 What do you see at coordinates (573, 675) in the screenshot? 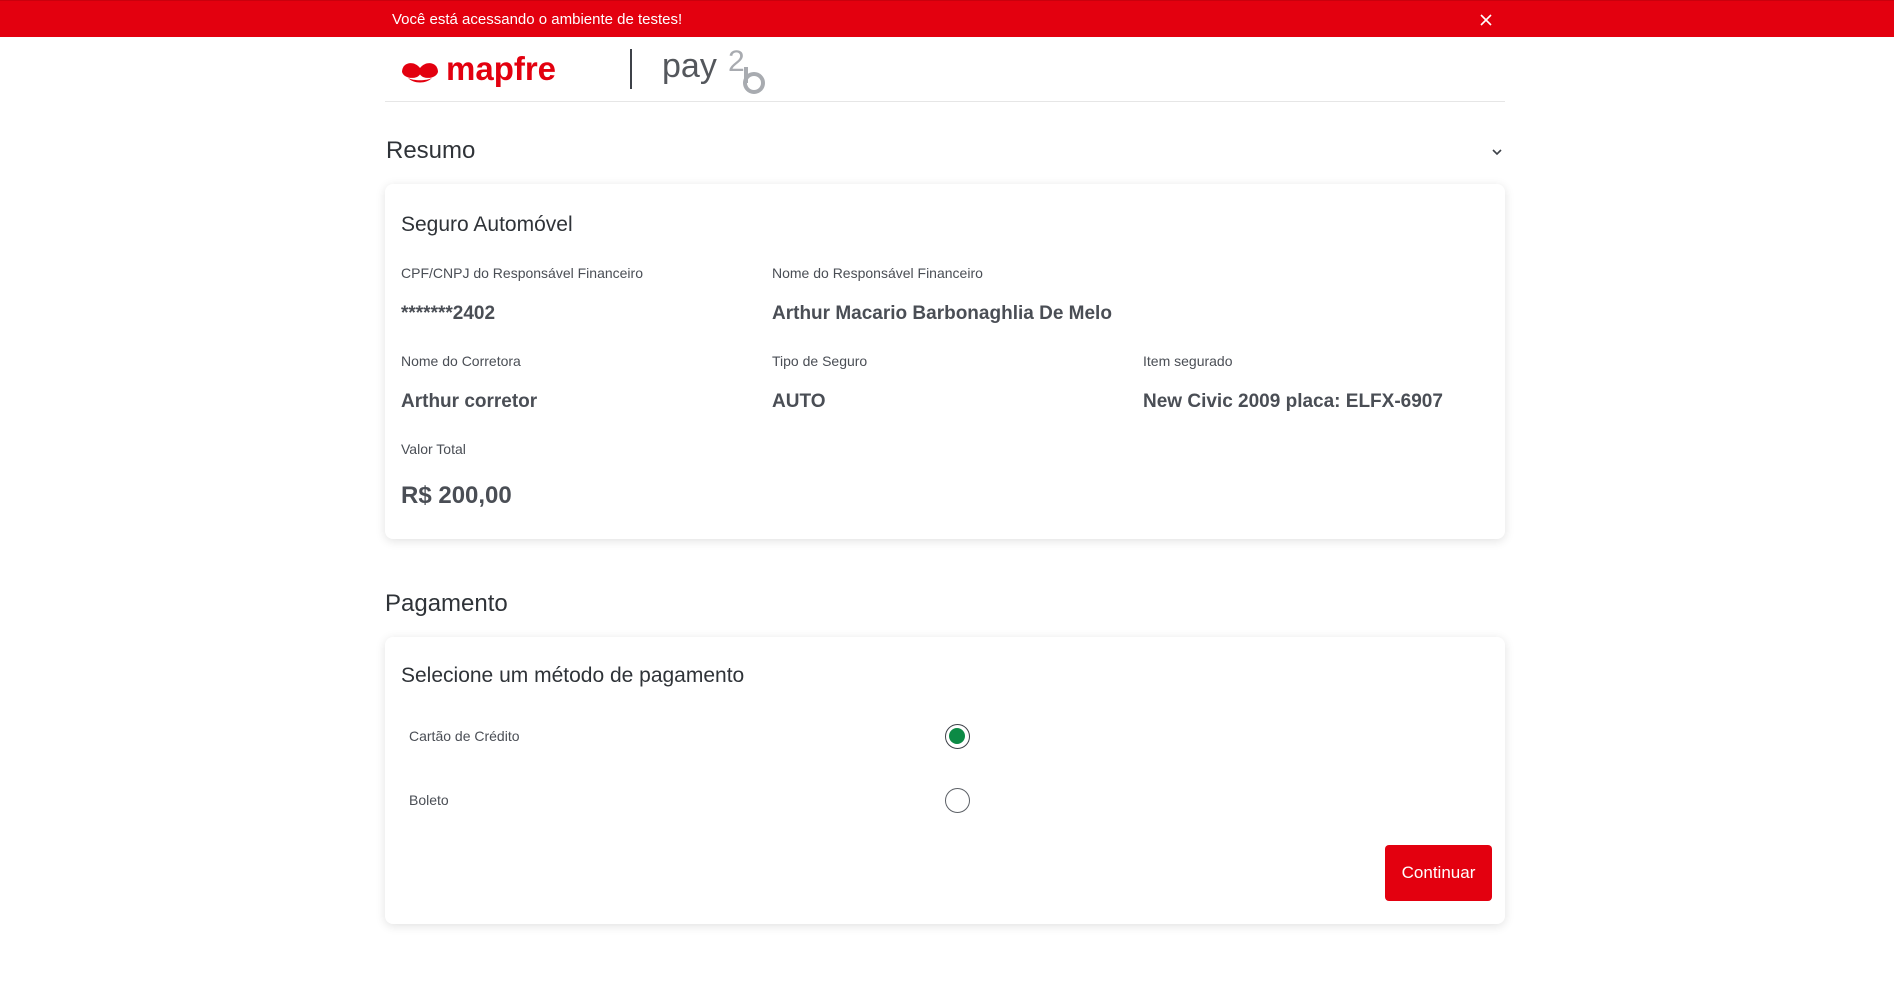
I see `payment-method-title: Selecione um método de pagamento` at bounding box center [573, 675].